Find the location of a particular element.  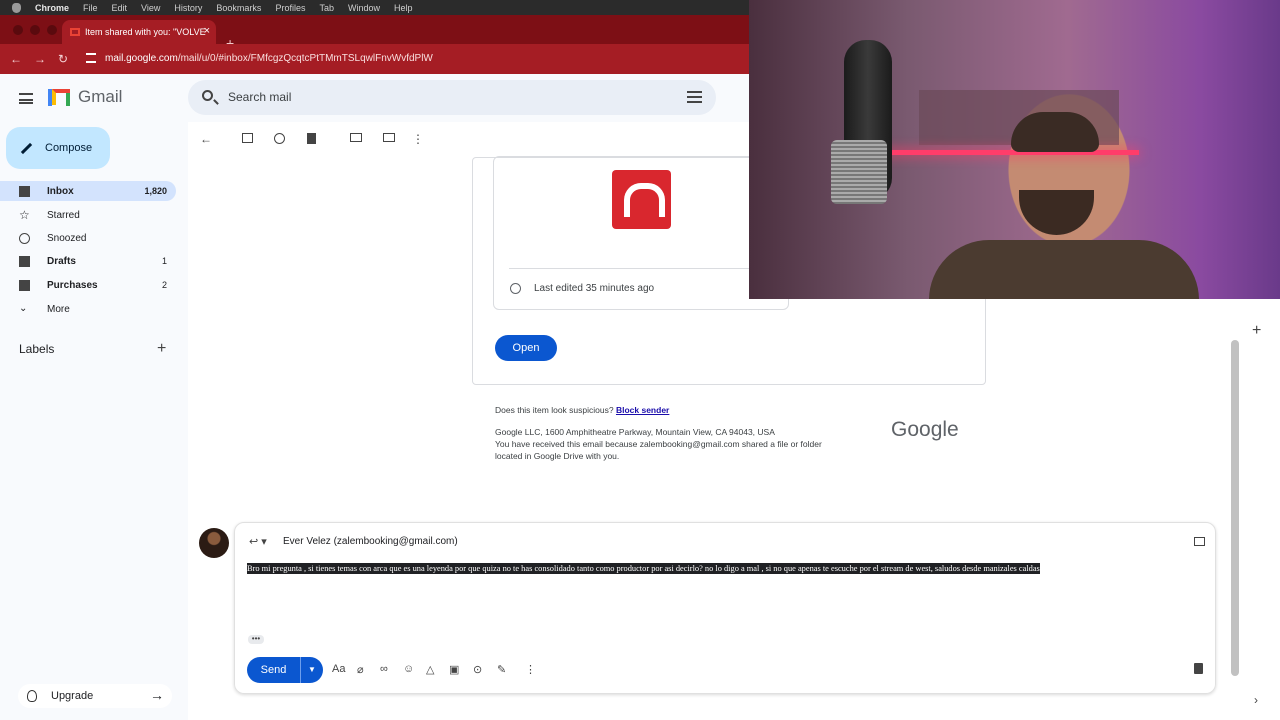

signature-icon: ✎ is located at coordinates (501, 669).